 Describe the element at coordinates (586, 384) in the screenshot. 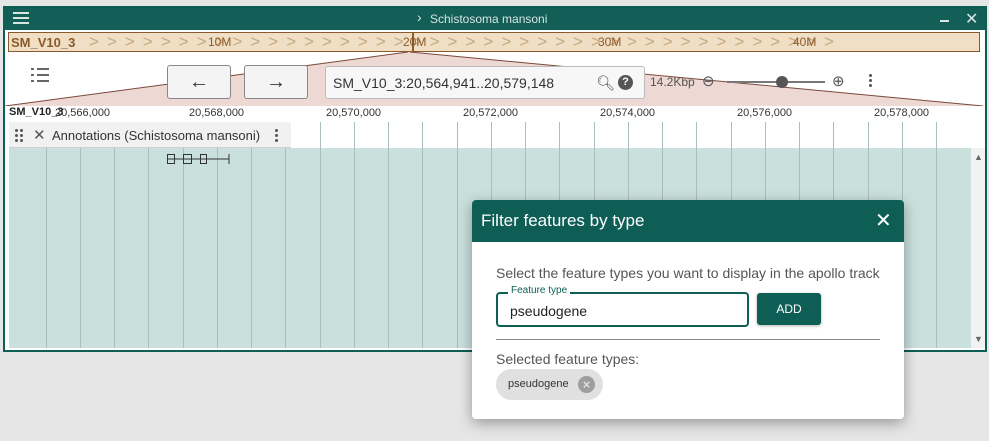

I see `chip-delete-icon: ×` at that location.